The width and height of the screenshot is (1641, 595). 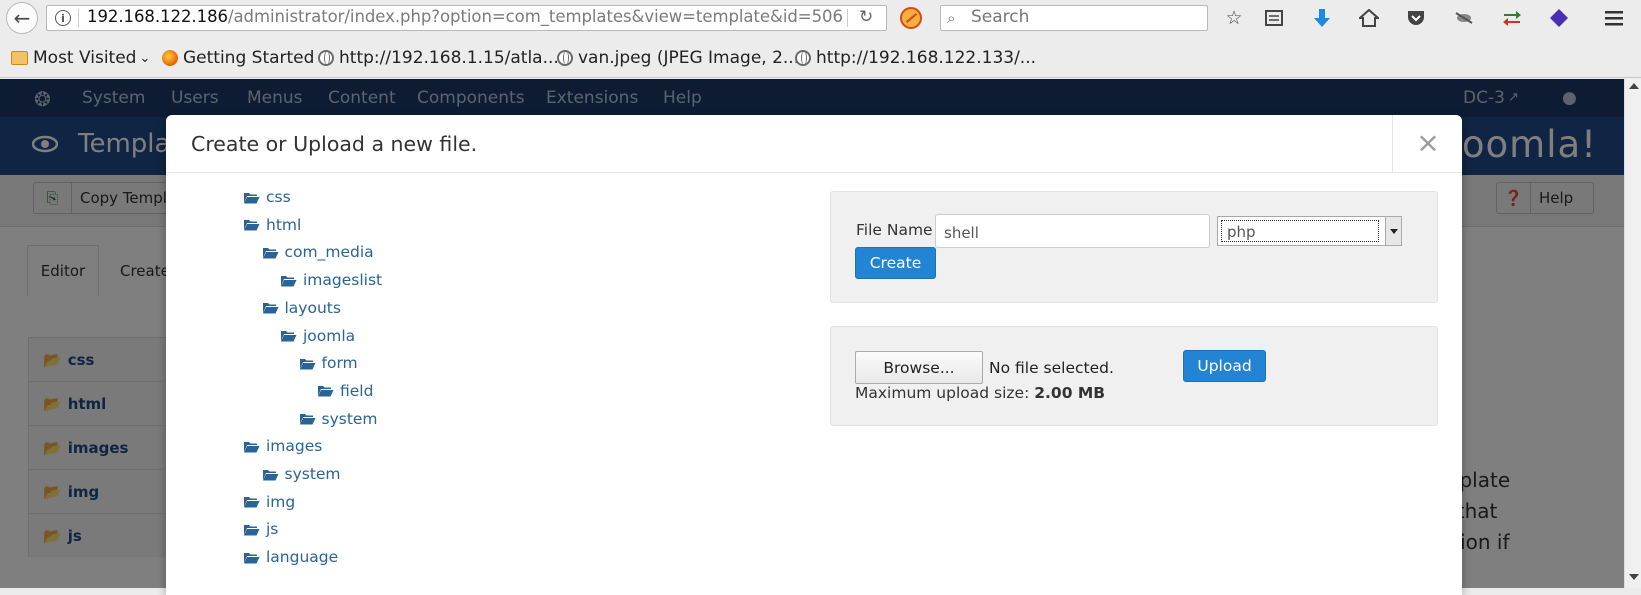 What do you see at coordinates (1322, 18) in the screenshot?
I see `download-icon` at bounding box center [1322, 18].